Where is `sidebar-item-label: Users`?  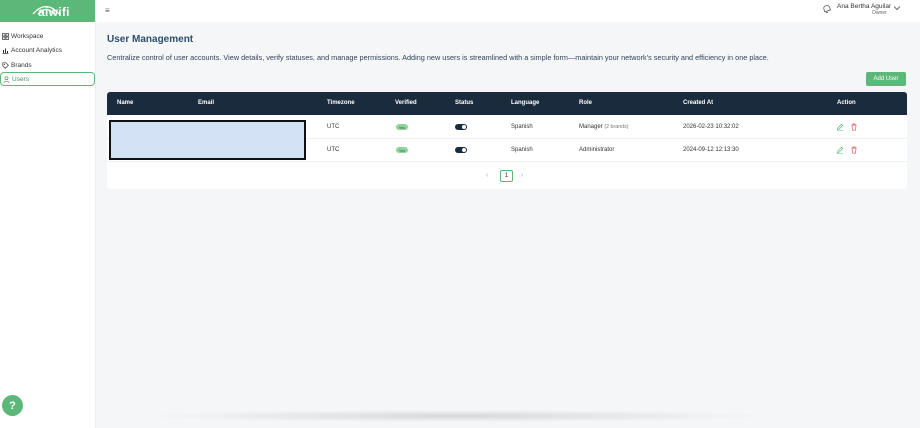 sidebar-item-label: Users is located at coordinates (20, 79).